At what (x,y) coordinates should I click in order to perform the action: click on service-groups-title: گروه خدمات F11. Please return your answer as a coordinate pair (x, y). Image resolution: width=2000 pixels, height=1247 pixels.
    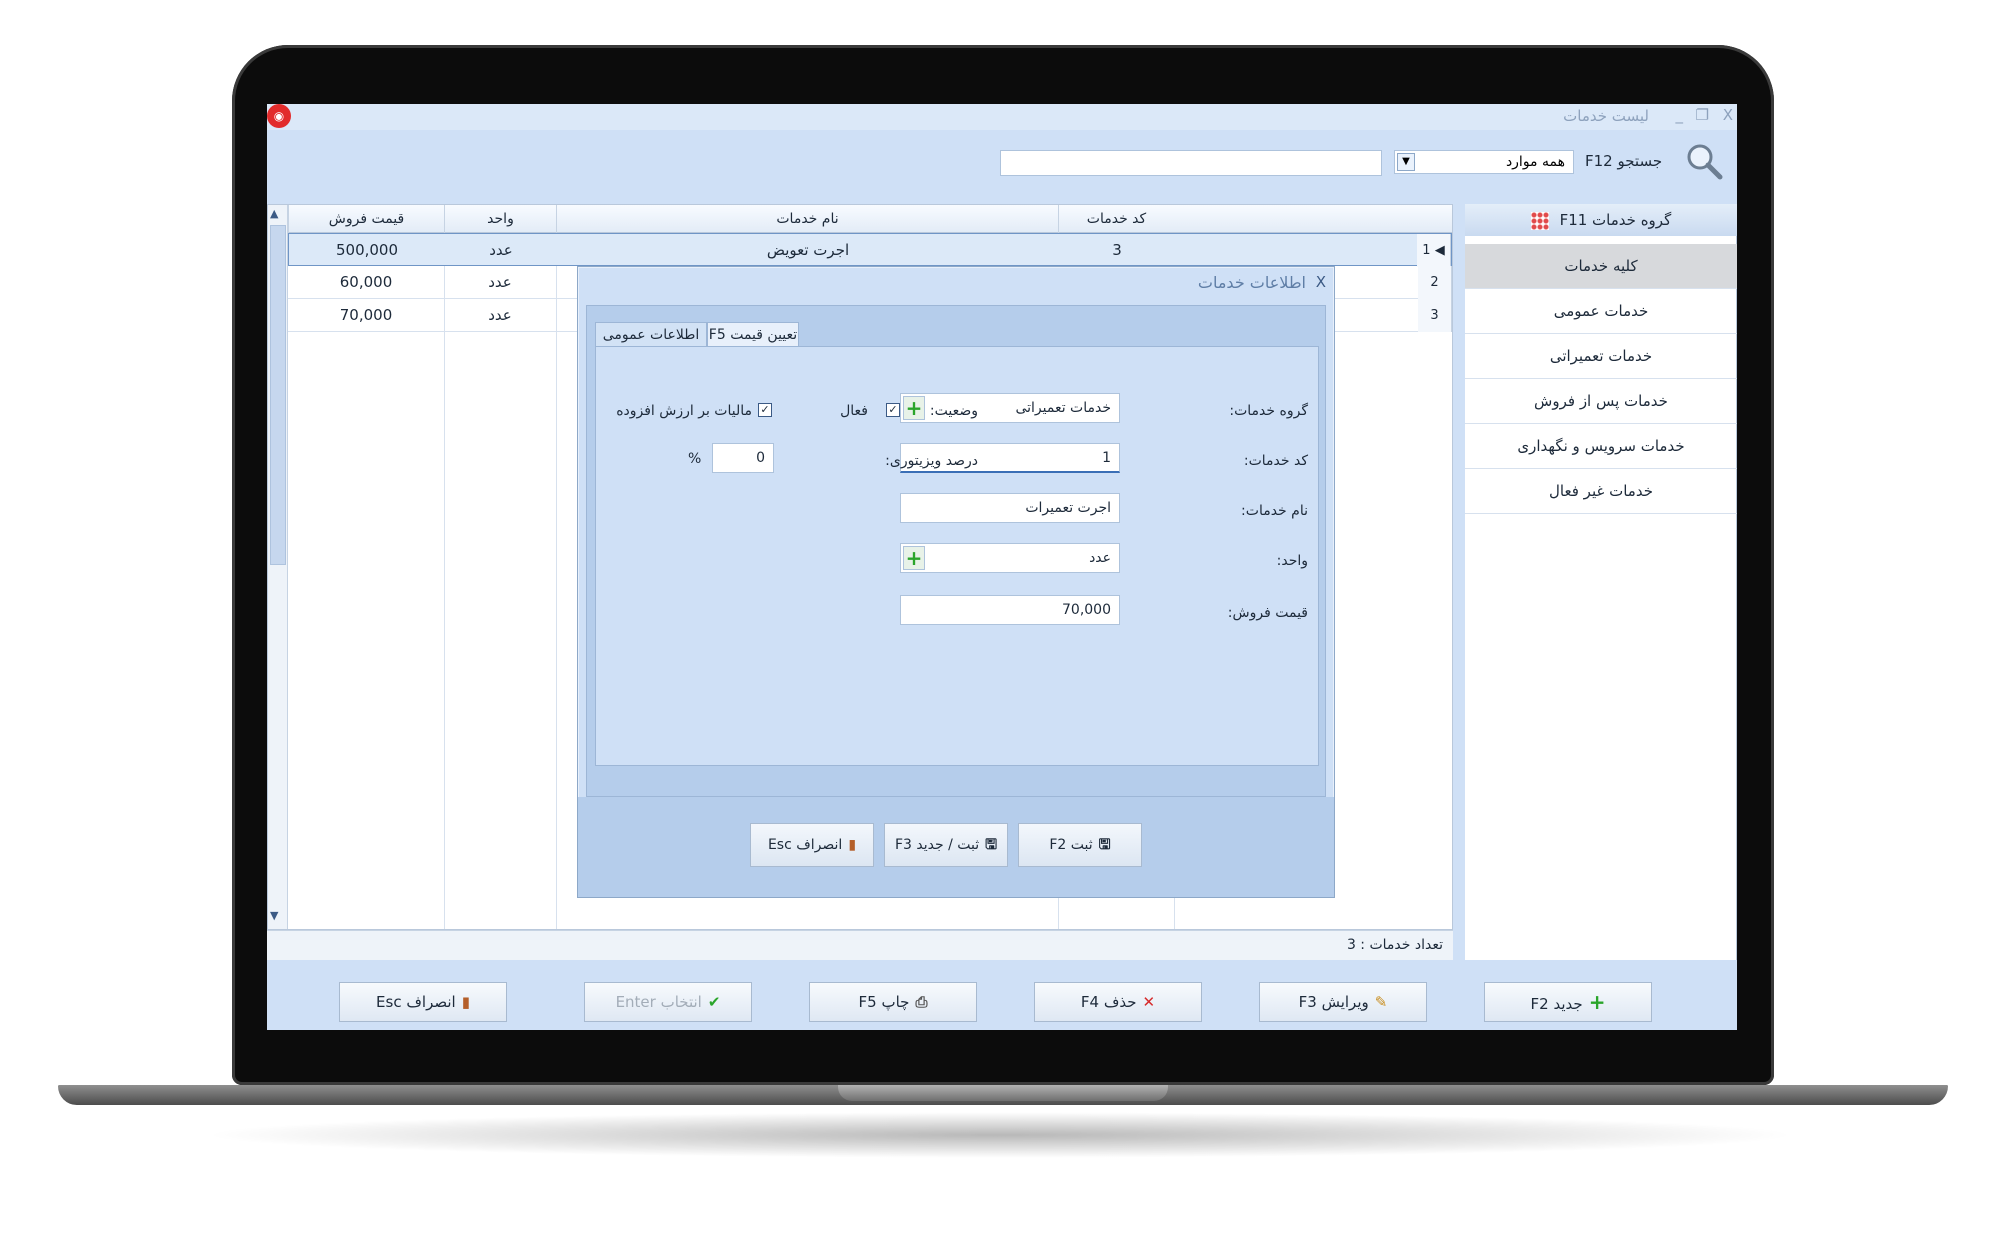
    Looking at the image, I should click on (1615, 220).